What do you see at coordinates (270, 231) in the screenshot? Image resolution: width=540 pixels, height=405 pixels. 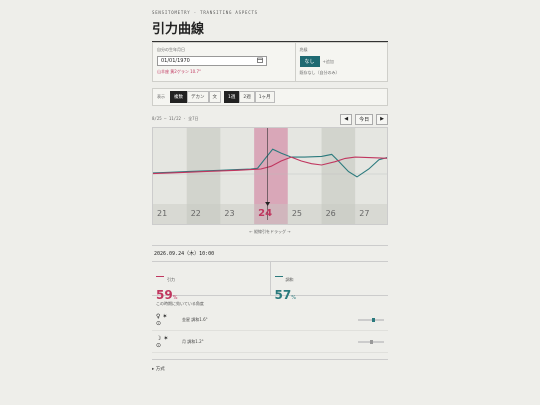 I see `drag-hint: ← 縦線引をドラッグ →` at bounding box center [270, 231].